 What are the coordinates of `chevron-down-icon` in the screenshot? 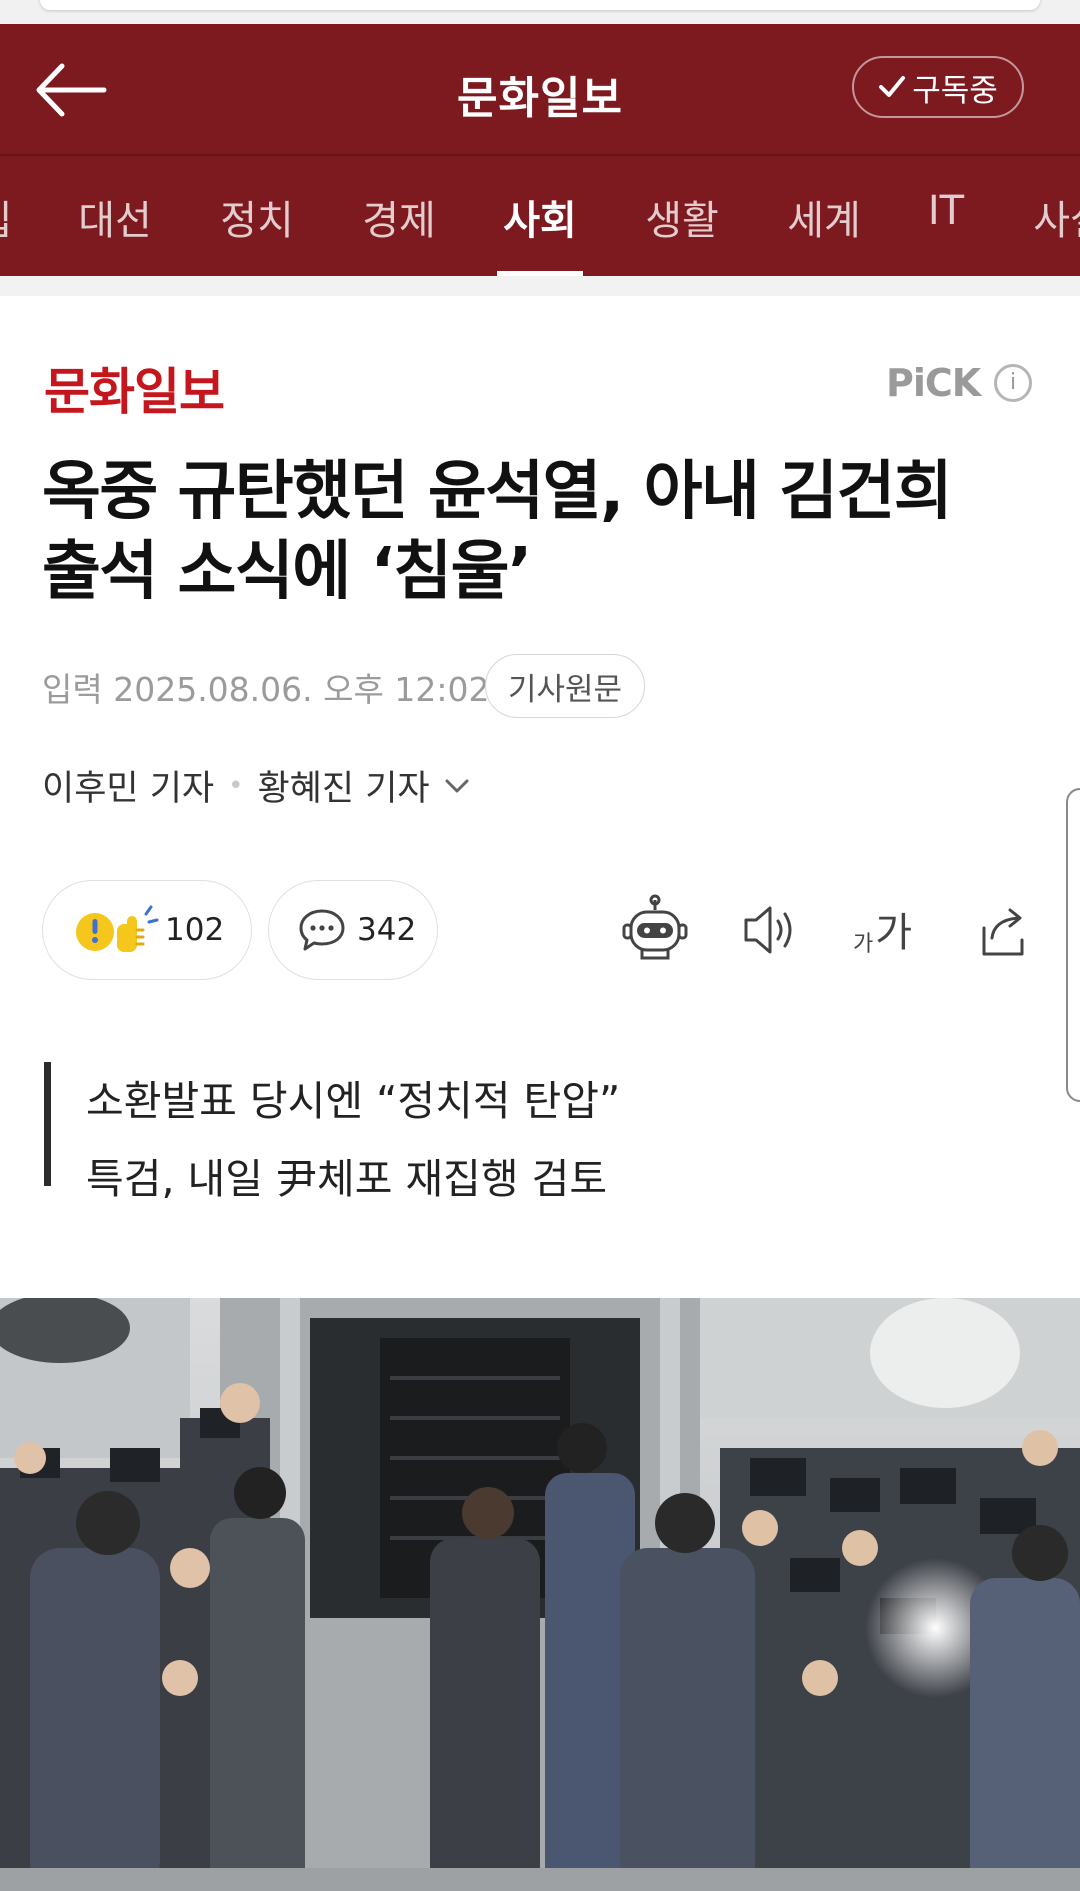 It's located at (457, 785).